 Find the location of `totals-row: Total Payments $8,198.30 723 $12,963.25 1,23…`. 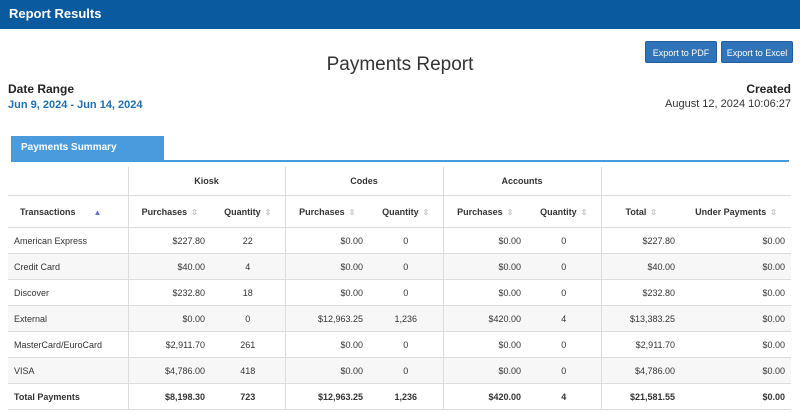

totals-row: Total Payments $8,198.30 723 $12,963.25 1,23… is located at coordinates (400, 396).